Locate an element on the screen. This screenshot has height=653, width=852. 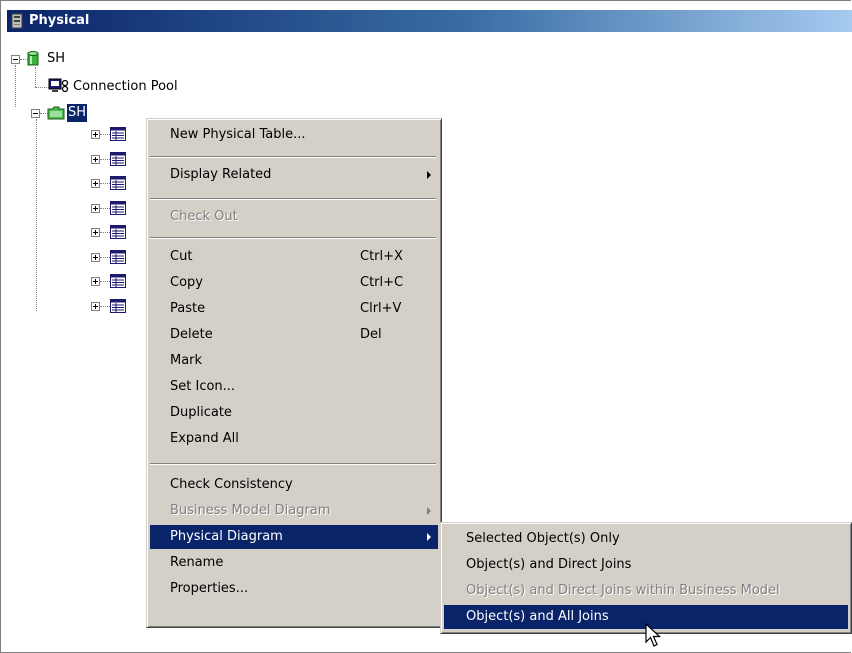
database-cylinder-icon is located at coordinates (33, 58).